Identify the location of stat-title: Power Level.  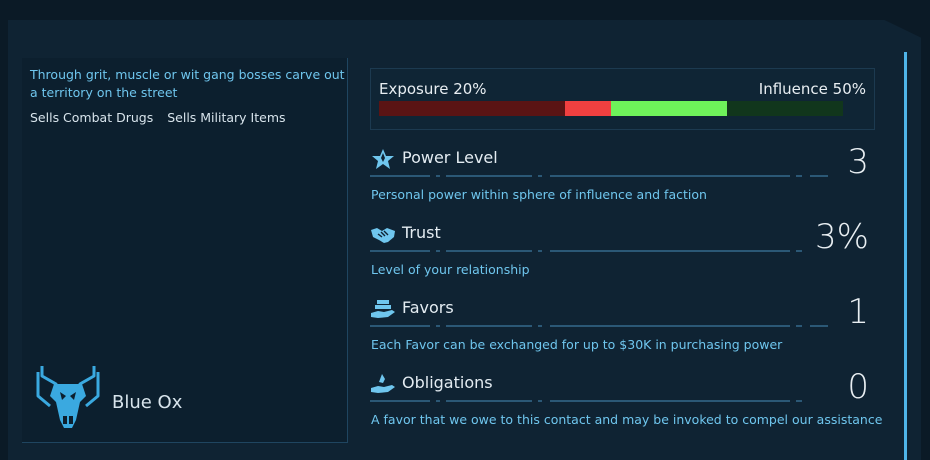
(450, 157).